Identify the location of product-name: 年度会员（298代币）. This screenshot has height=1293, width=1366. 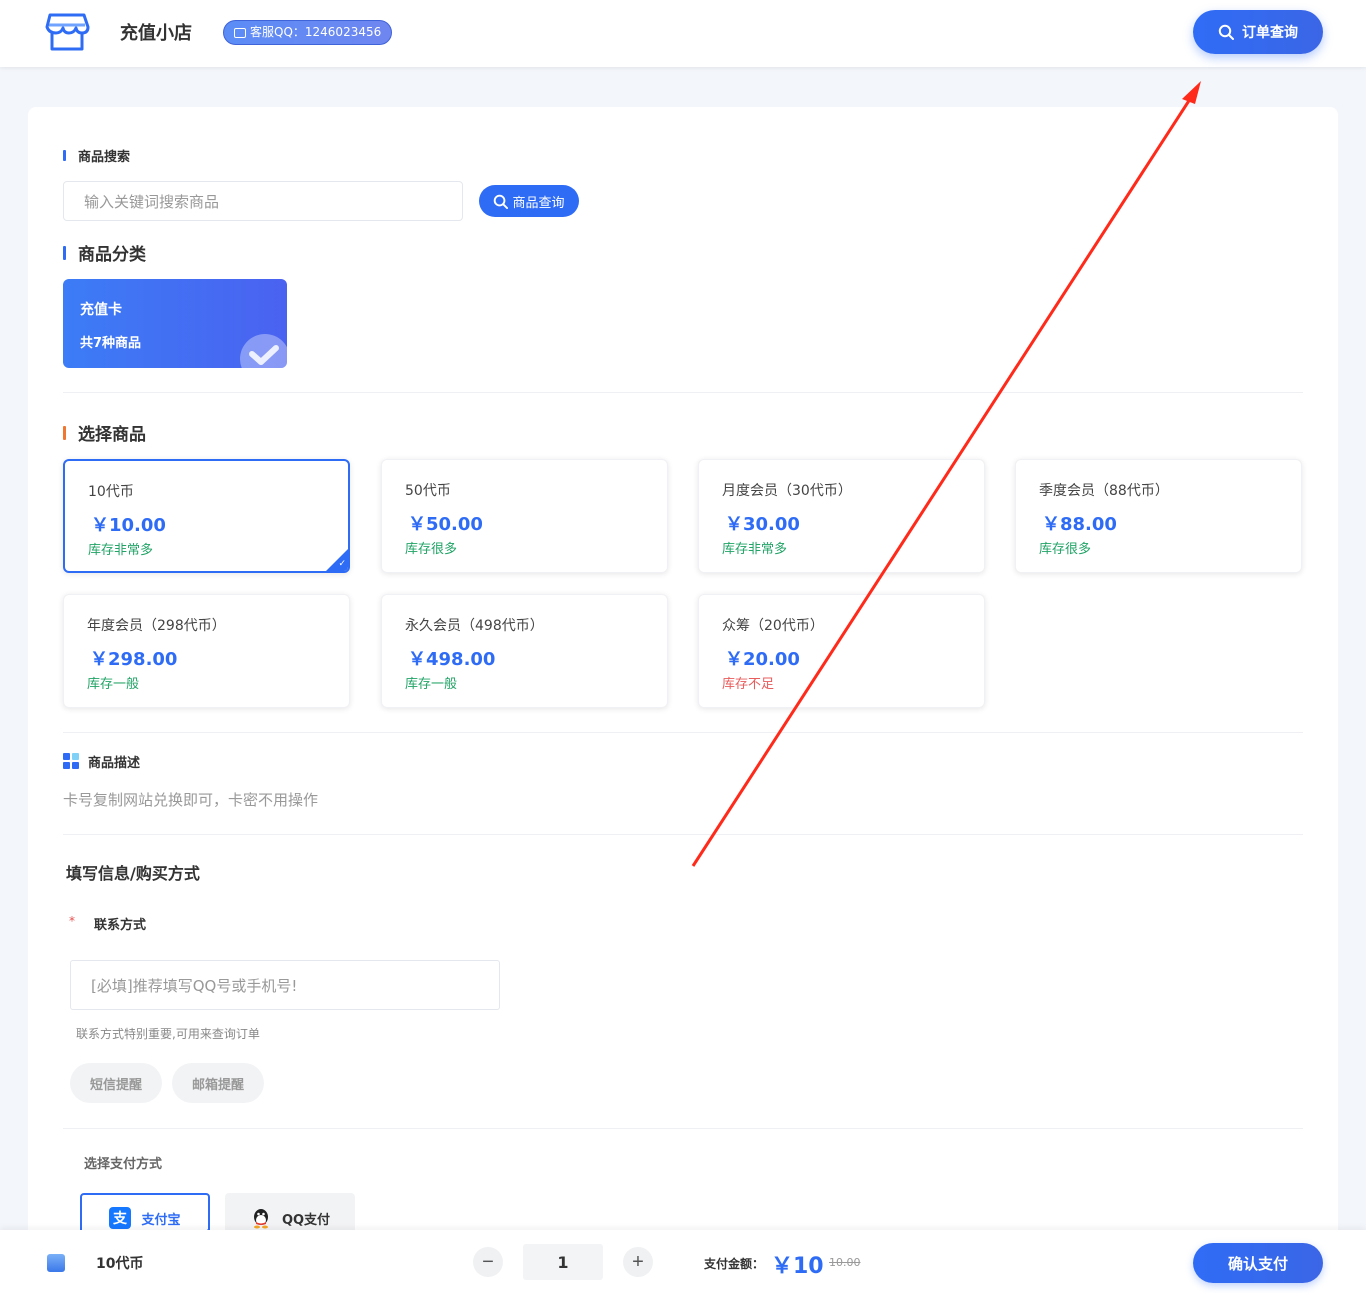
(156, 626).